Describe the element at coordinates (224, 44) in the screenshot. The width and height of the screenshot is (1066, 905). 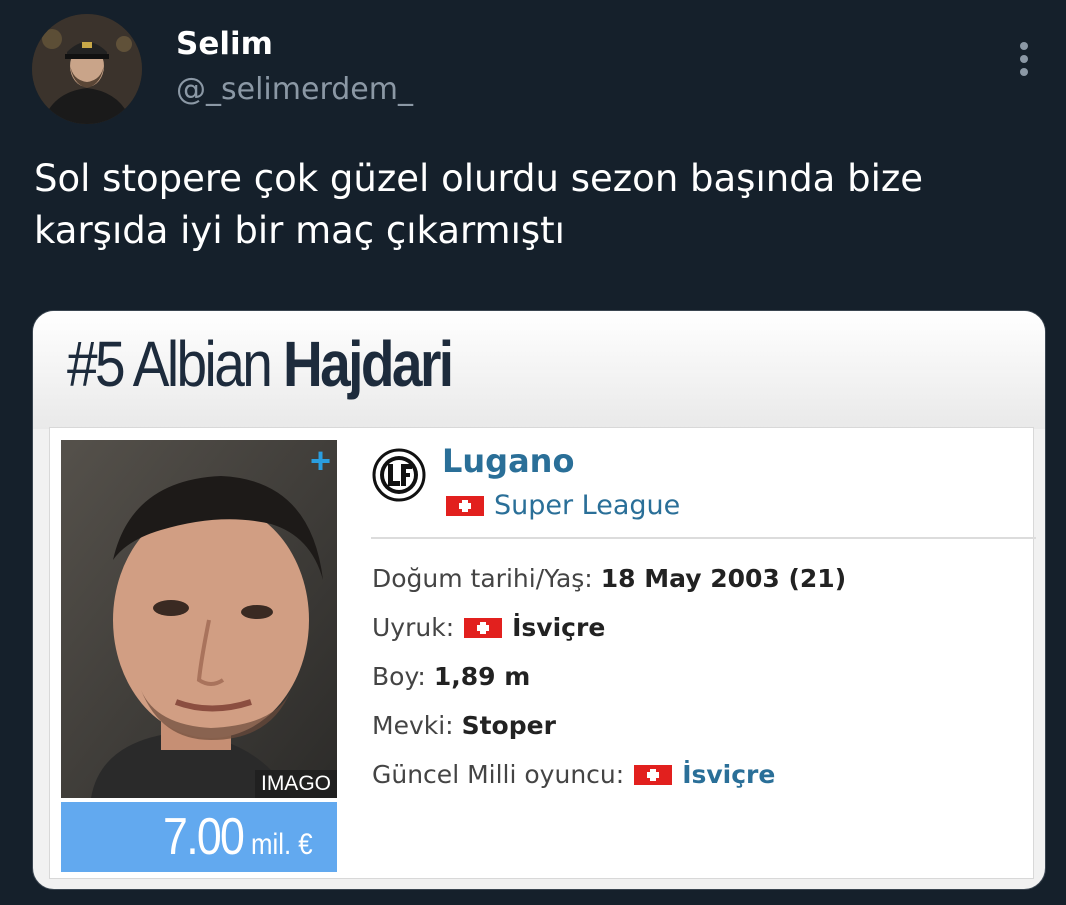
I see `display-name: Selim` at that location.